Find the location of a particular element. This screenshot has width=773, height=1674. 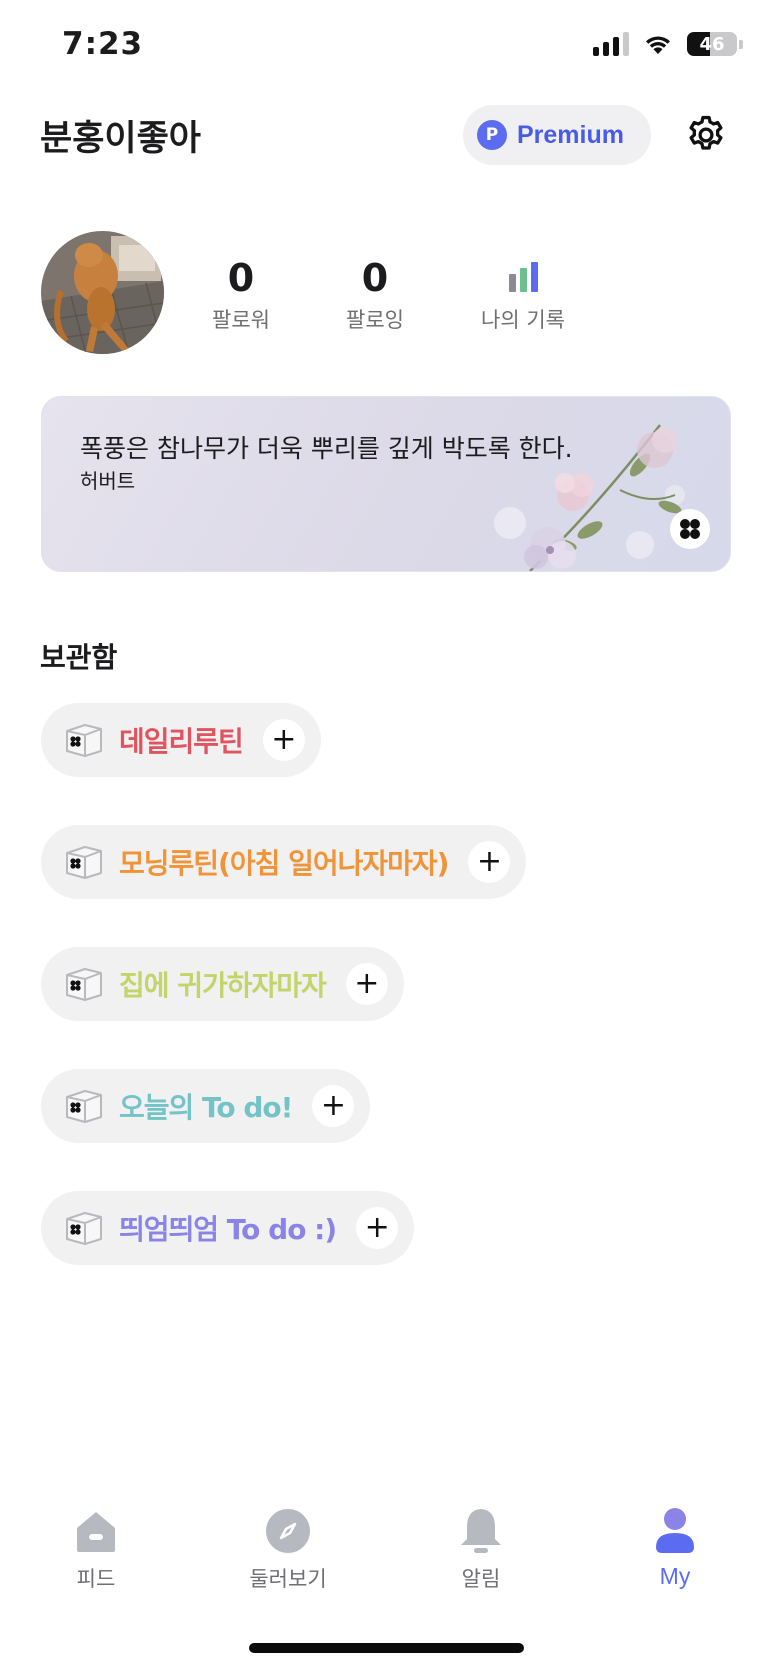

quote-card: 폭풍은 참나무가 더욱 뿌리를 깊게 박도록 한다. 허버트 is located at coordinates (386, 484).